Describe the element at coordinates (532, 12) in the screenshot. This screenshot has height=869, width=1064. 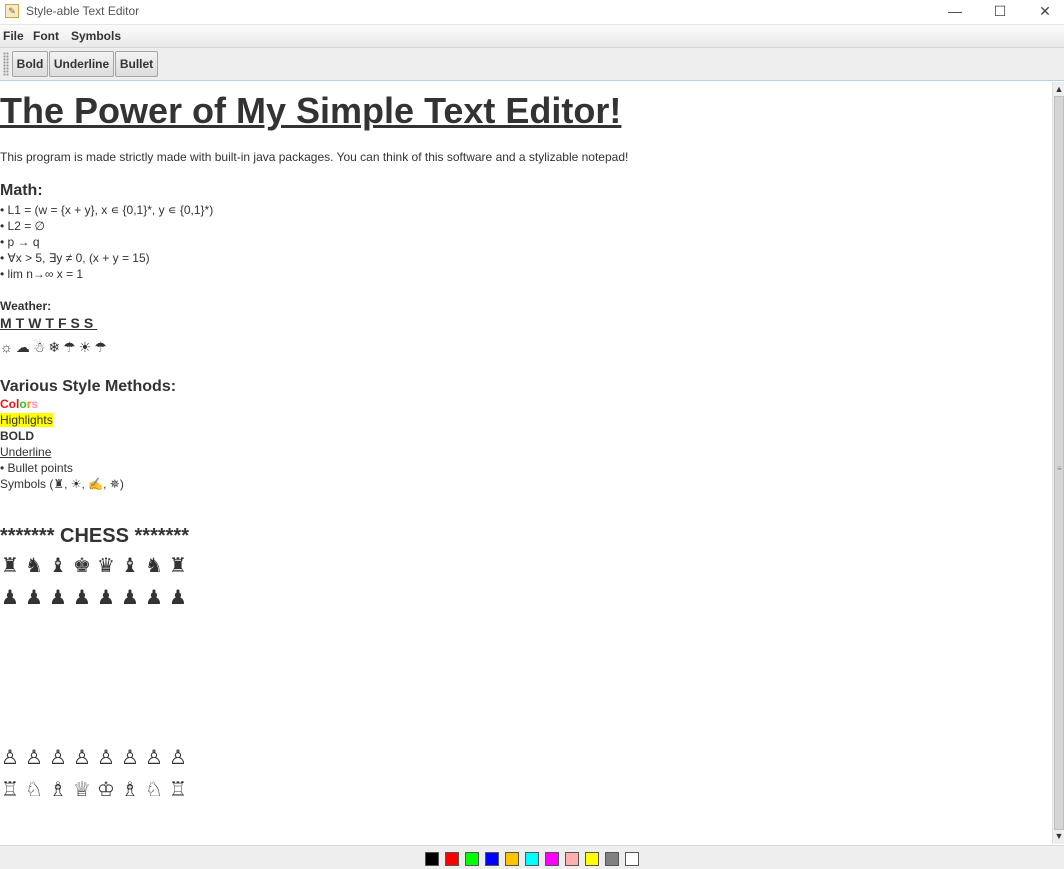
I see `title-bar: ✎ Style-able Text Editor — ☐ ✕` at that location.